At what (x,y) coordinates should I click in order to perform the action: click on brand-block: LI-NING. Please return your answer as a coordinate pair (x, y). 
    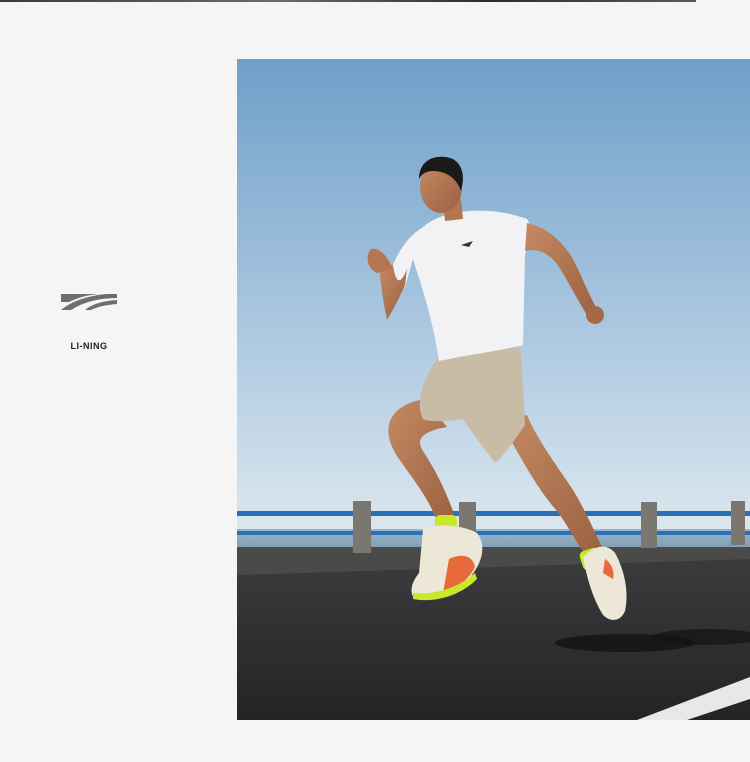
    Looking at the image, I should click on (89, 321).